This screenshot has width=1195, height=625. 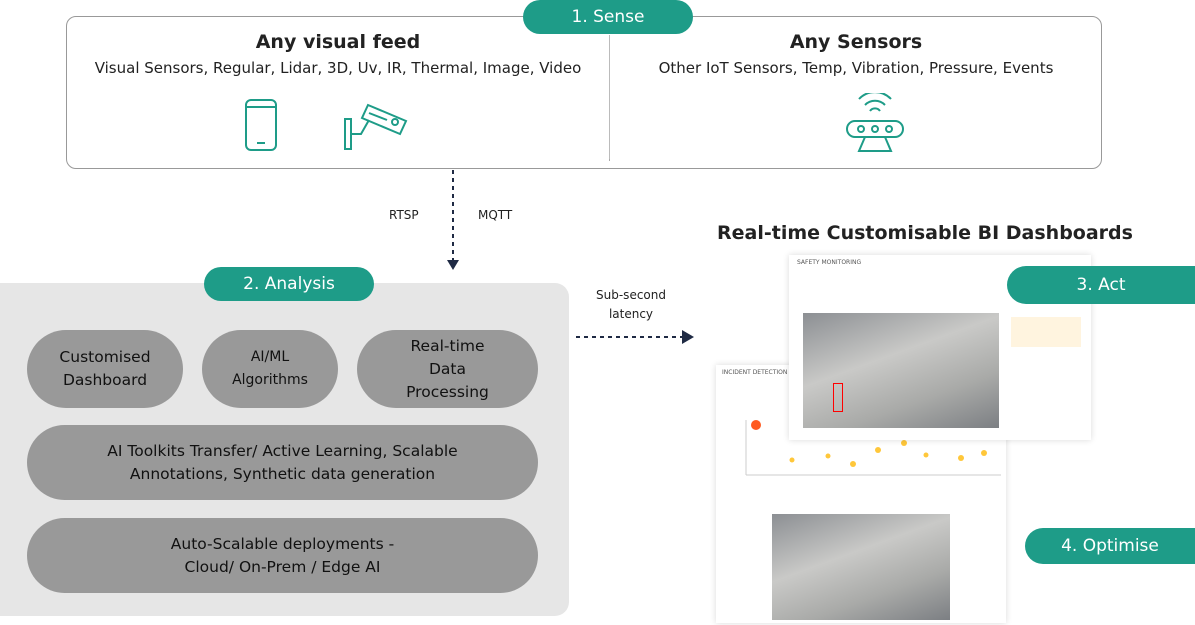 What do you see at coordinates (635, 337) in the screenshot?
I see `right-arrow` at bounding box center [635, 337].